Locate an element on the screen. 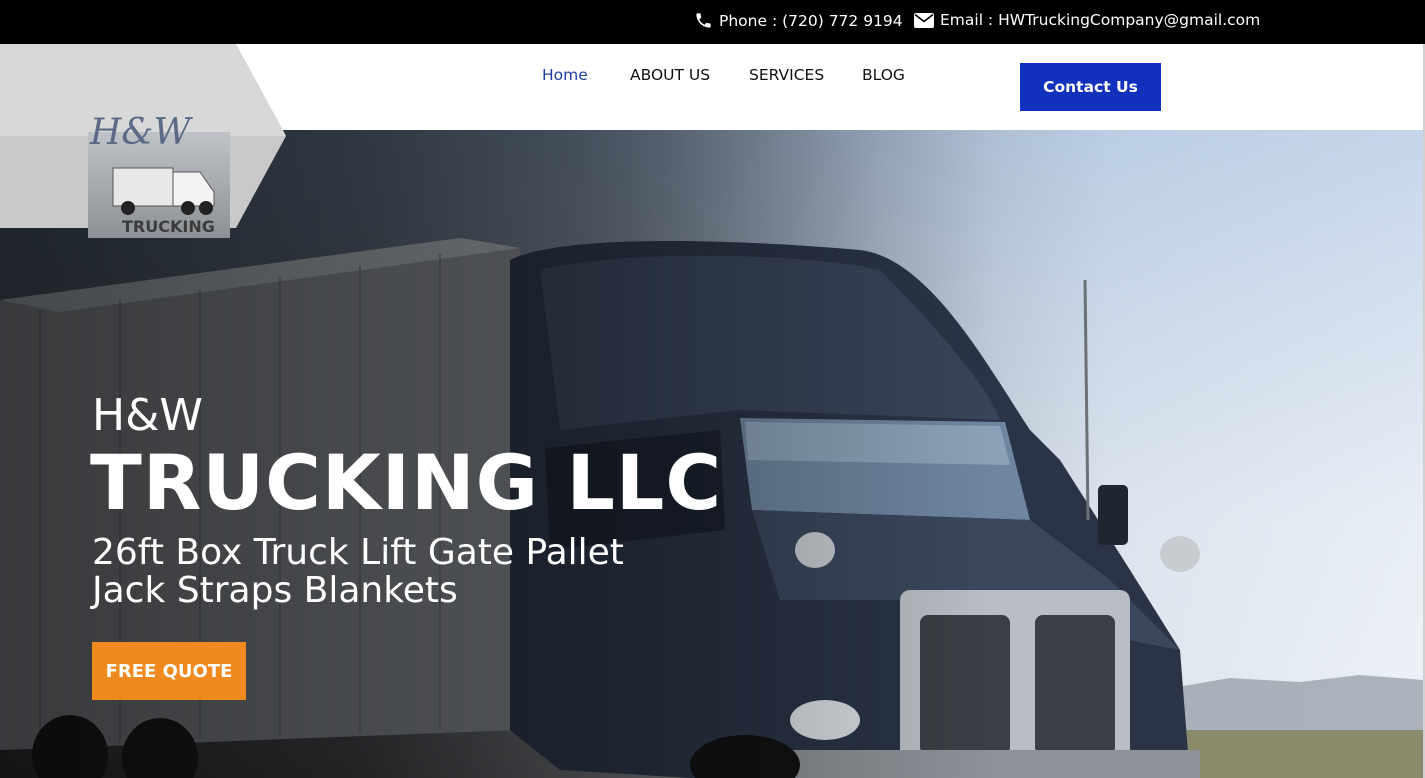 This screenshot has width=1425, height=778. email-contact: Email : HWTruckingCompany@gmail.com is located at coordinates (1087, 20).